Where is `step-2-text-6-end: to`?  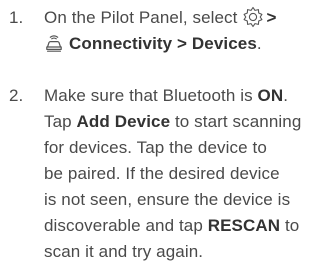
step-2-text-6-end: to is located at coordinates (292, 225).